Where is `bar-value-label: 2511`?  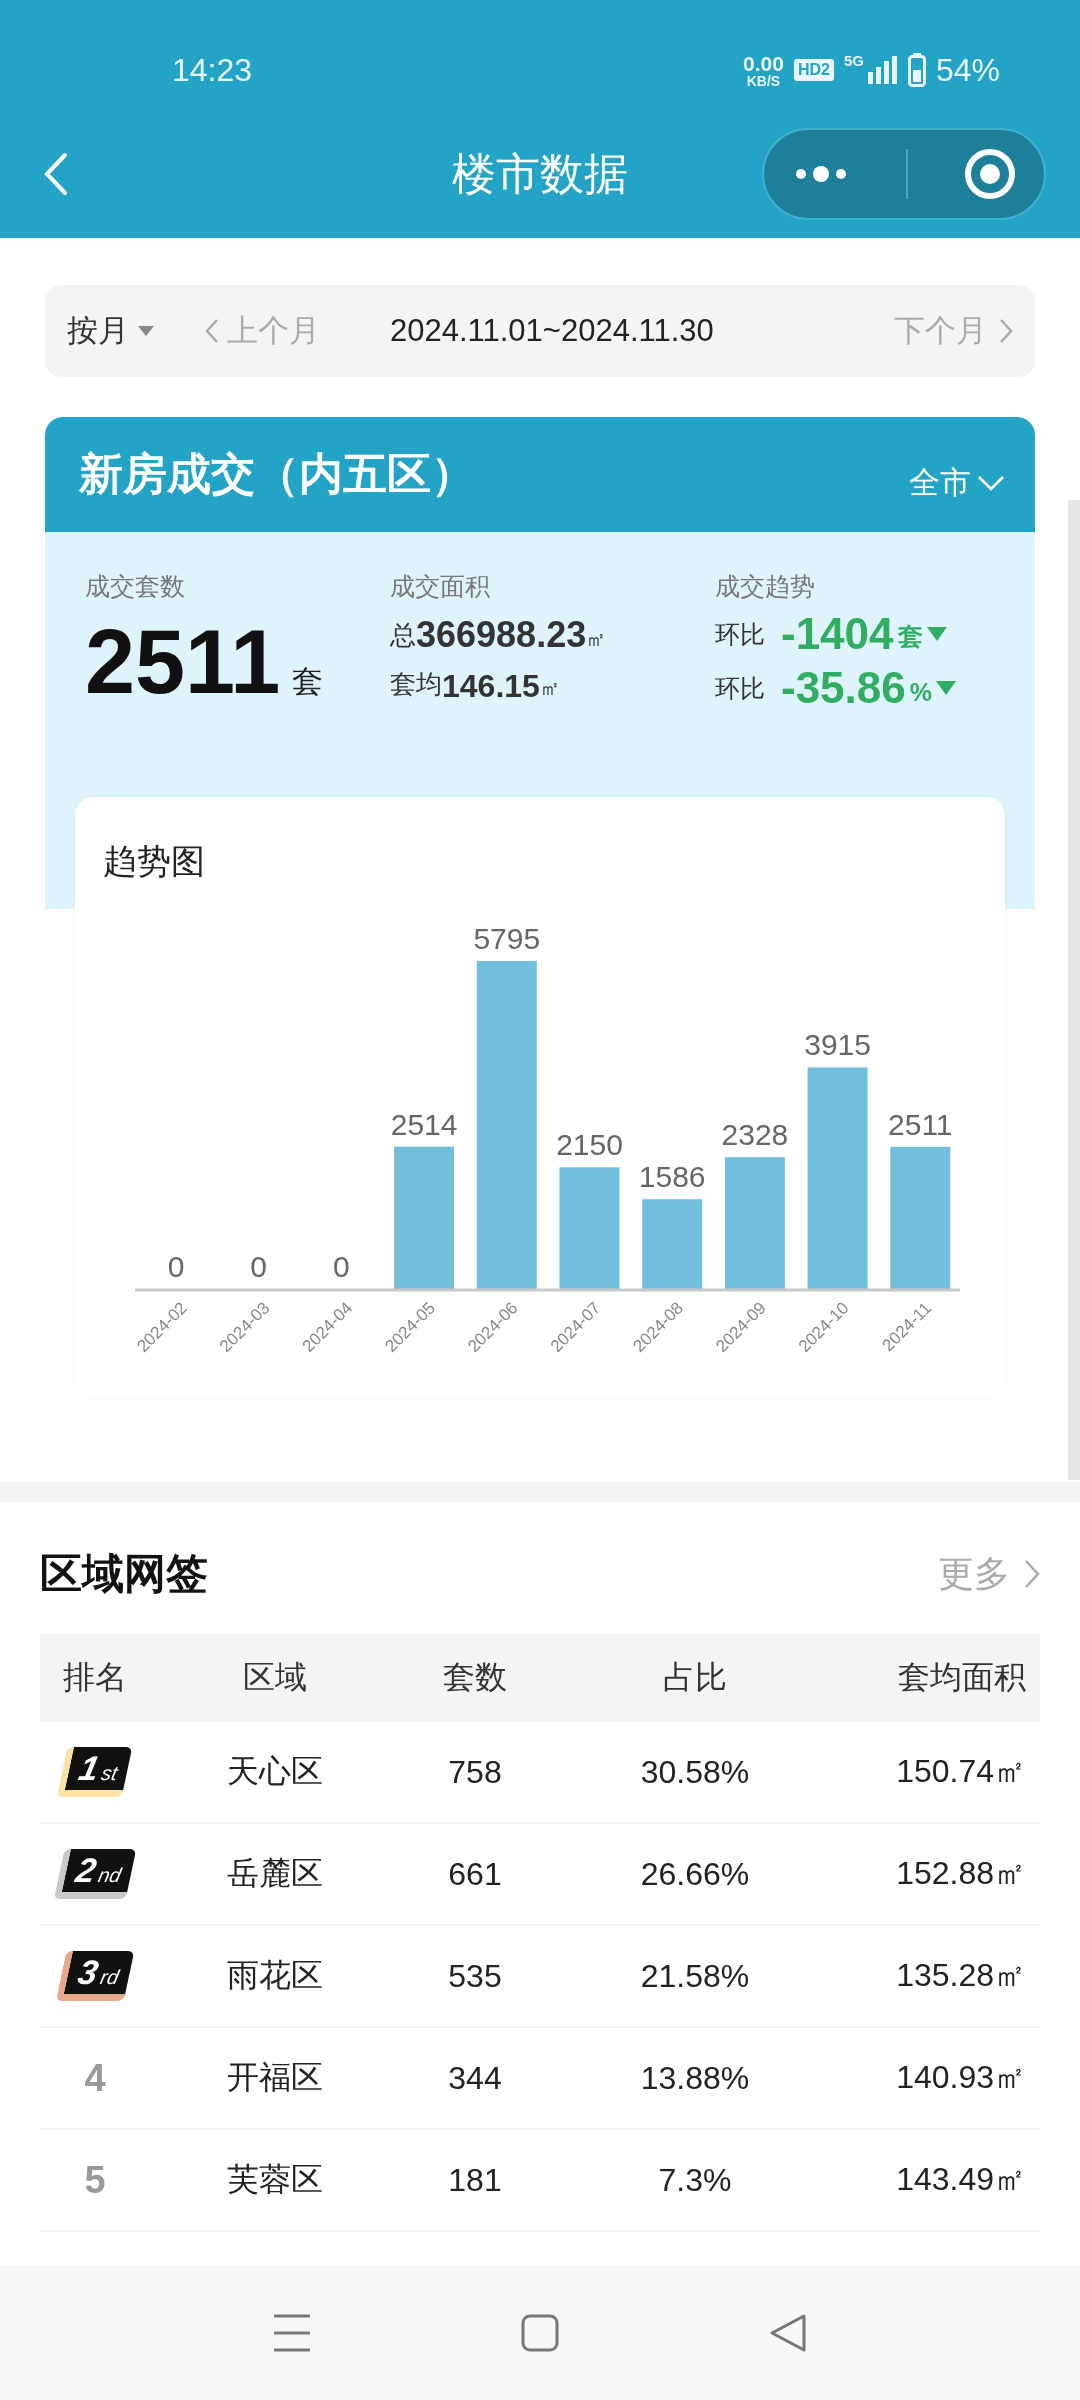 bar-value-label: 2511 is located at coordinates (920, 1124).